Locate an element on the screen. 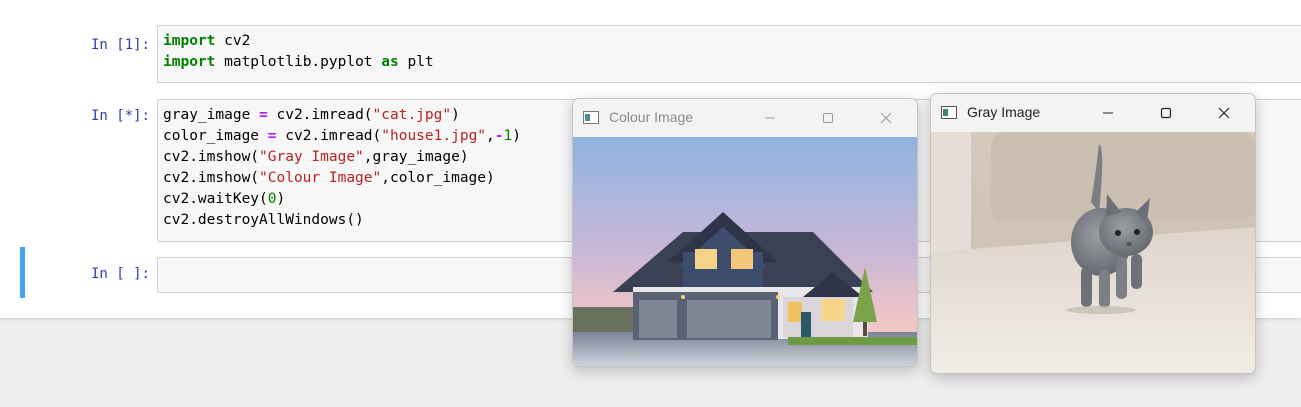 The image size is (1301, 407). code-line: import cv2 is located at coordinates (732, 41).